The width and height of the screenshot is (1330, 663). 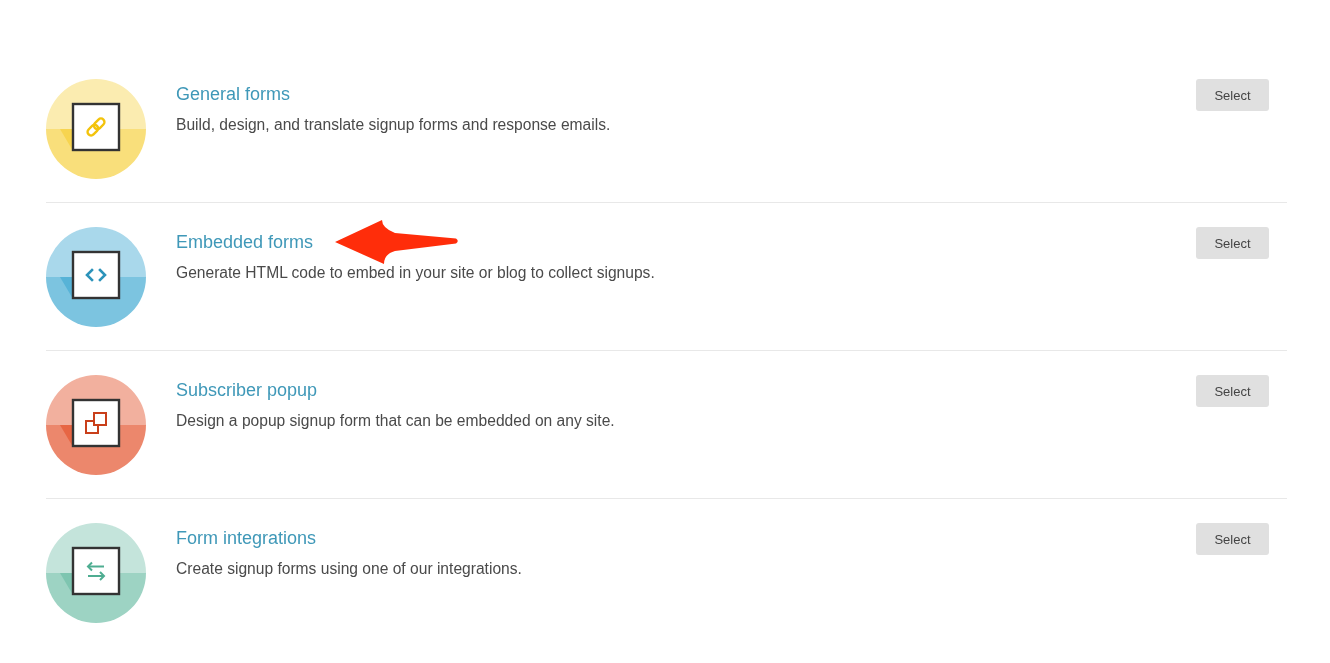 I want to click on description-text: Generate HTML code to embed in your site or blog to collect signups., so click(x=416, y=273).